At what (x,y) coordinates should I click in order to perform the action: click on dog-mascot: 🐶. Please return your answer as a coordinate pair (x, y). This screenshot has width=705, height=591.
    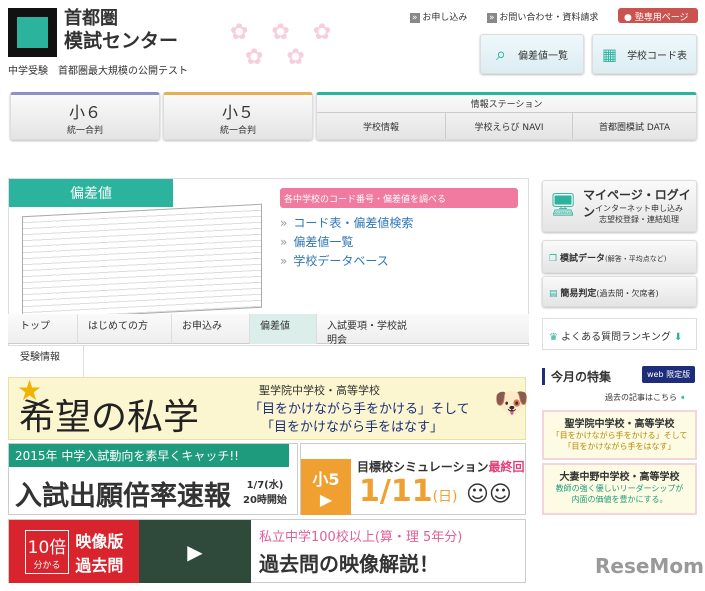
    Looking at the image, I should click on (511, 402).